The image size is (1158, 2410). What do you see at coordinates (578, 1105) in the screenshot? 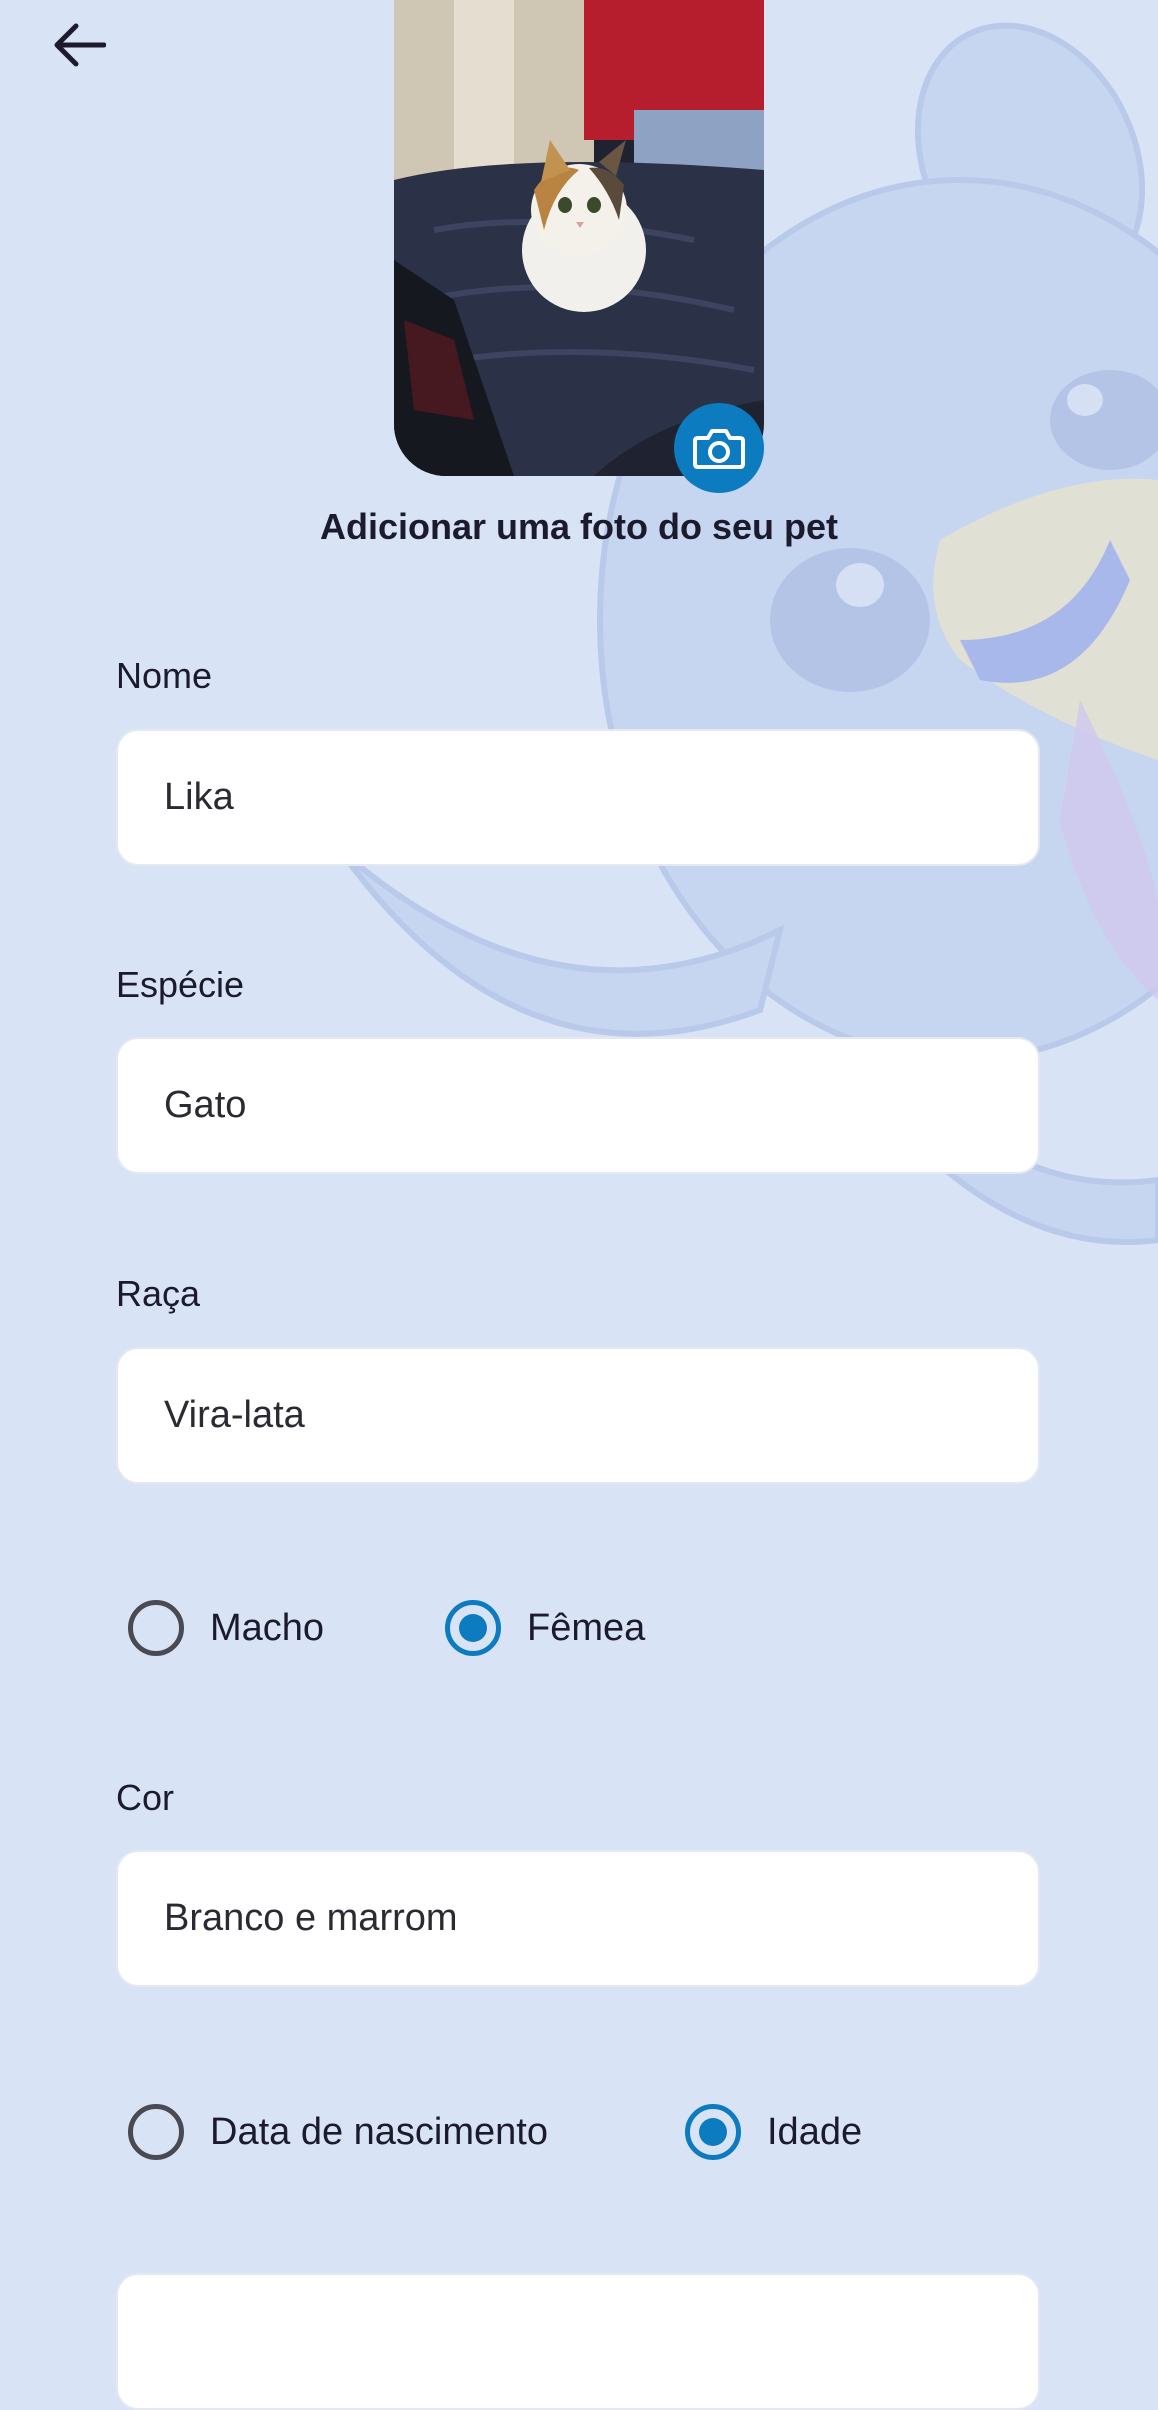
I see `species-field: Gato` at bounding box center [578, 1105].